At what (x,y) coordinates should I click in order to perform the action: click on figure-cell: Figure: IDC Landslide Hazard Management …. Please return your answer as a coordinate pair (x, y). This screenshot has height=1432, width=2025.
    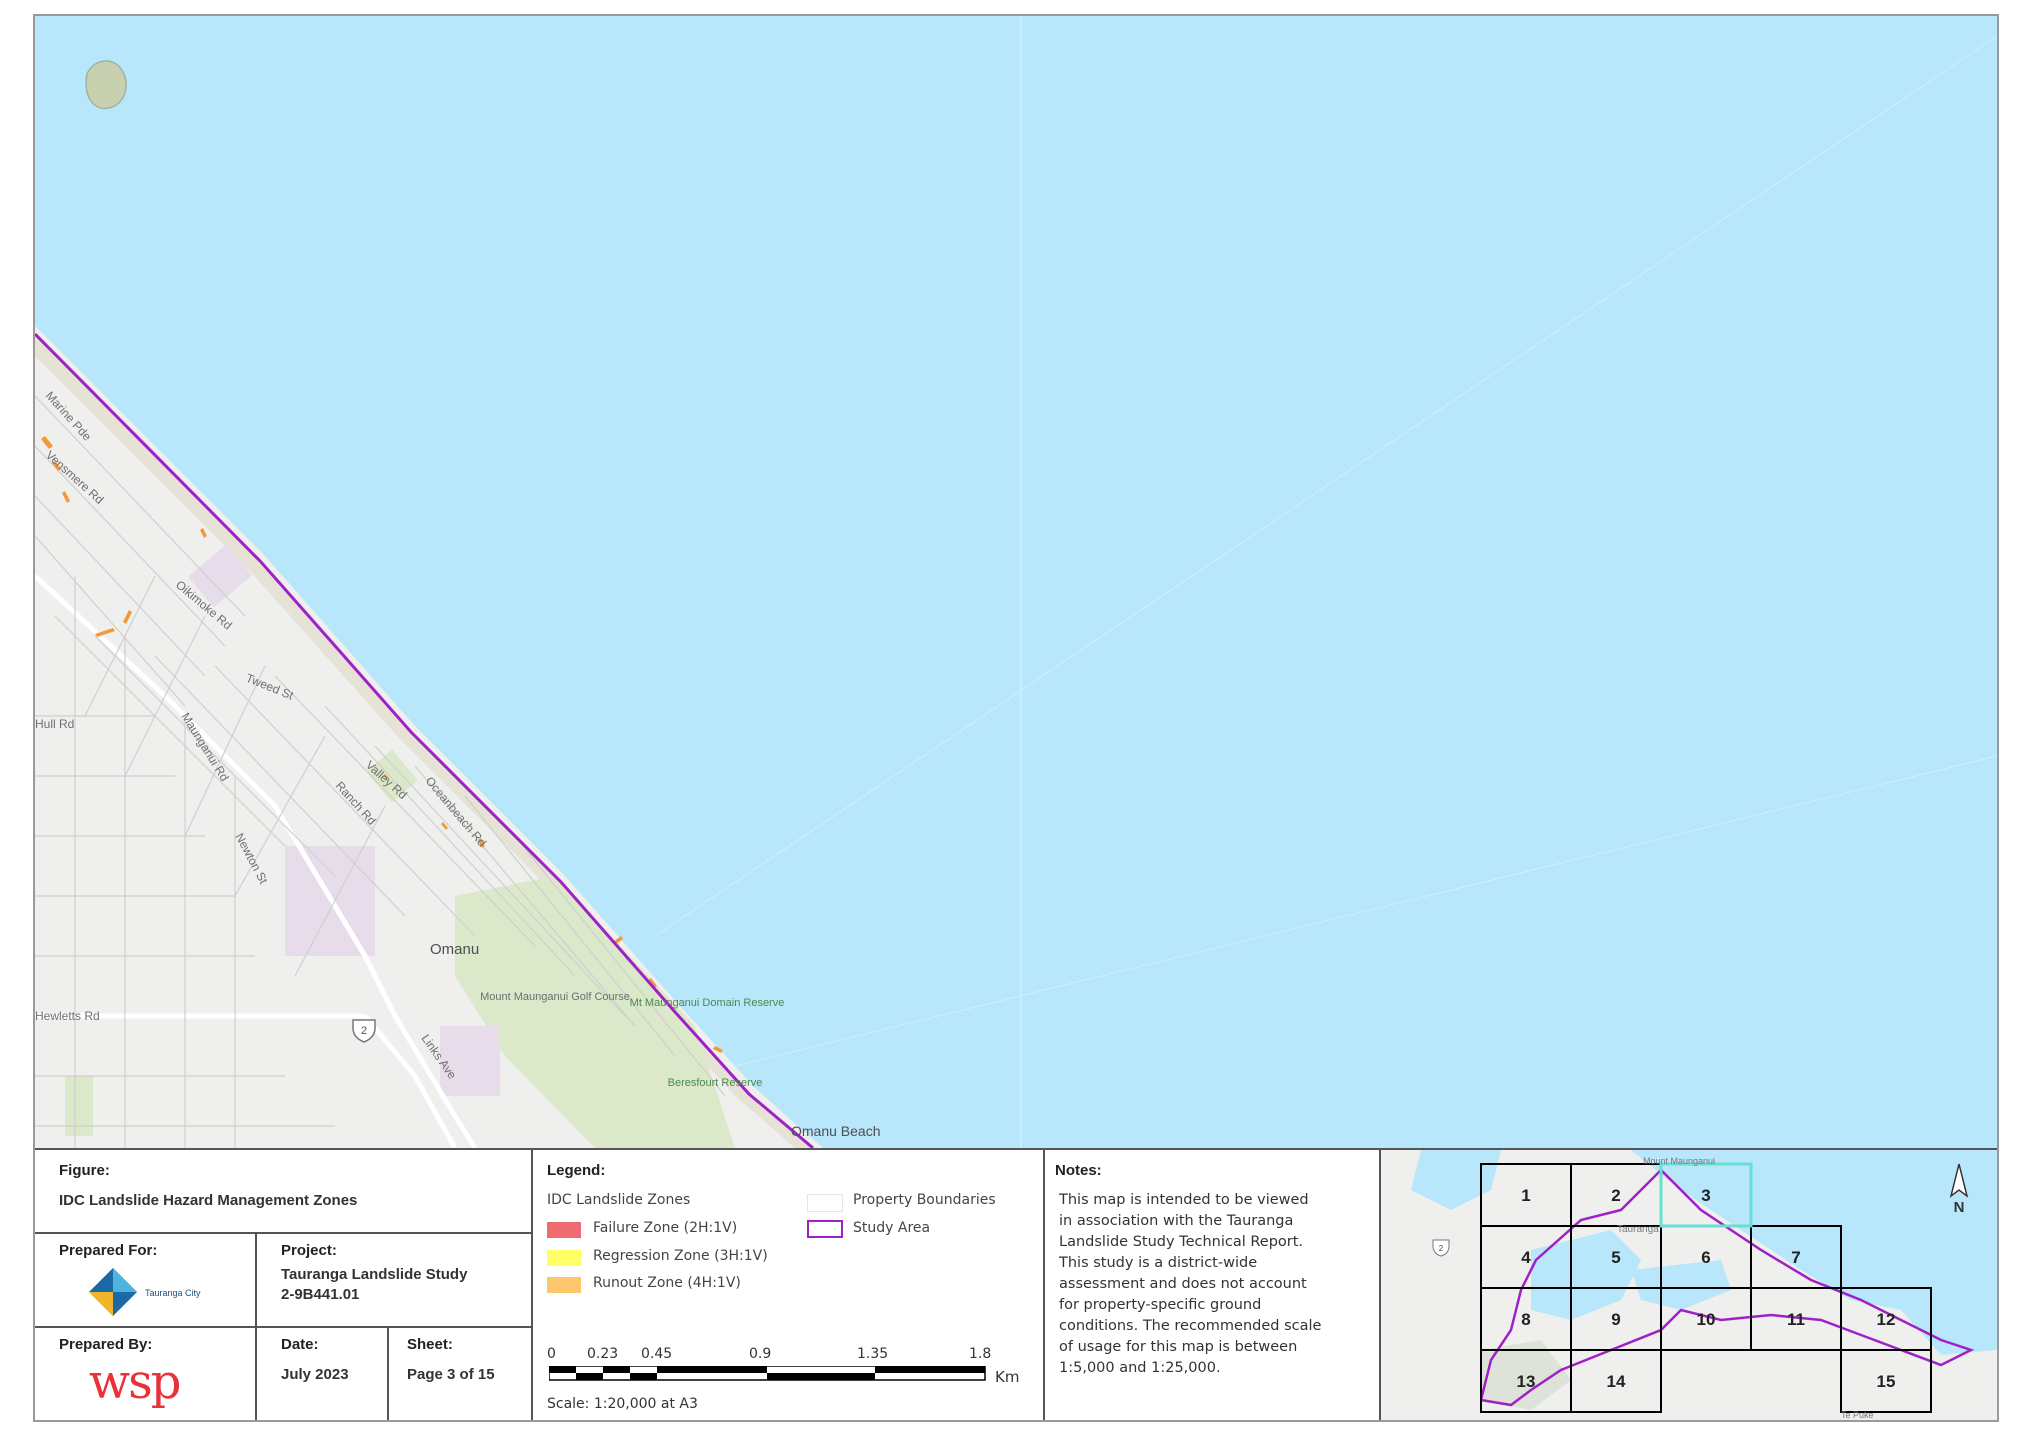
    Looking at the image, I should click on (284, 1192).